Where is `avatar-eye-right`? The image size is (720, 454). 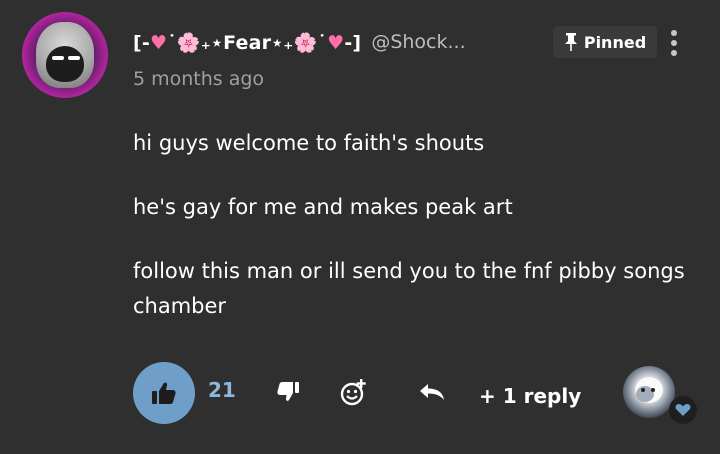
avatar-eye-right is located at coordinates (74, 58).